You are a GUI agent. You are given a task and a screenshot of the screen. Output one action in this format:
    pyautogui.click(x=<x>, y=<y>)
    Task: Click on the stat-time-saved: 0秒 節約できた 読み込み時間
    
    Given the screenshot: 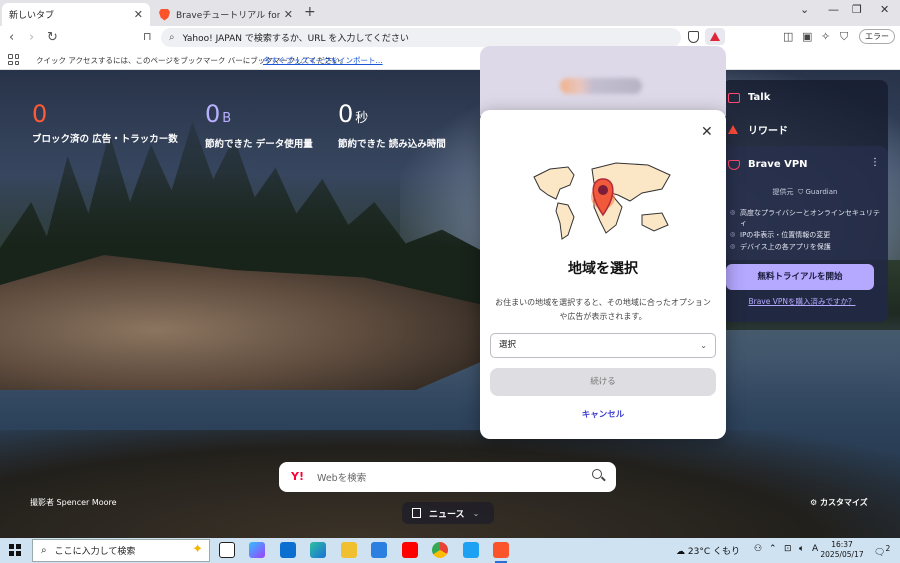 What is the action you would take?
    pyautogui.click(x=392, y=125)
    